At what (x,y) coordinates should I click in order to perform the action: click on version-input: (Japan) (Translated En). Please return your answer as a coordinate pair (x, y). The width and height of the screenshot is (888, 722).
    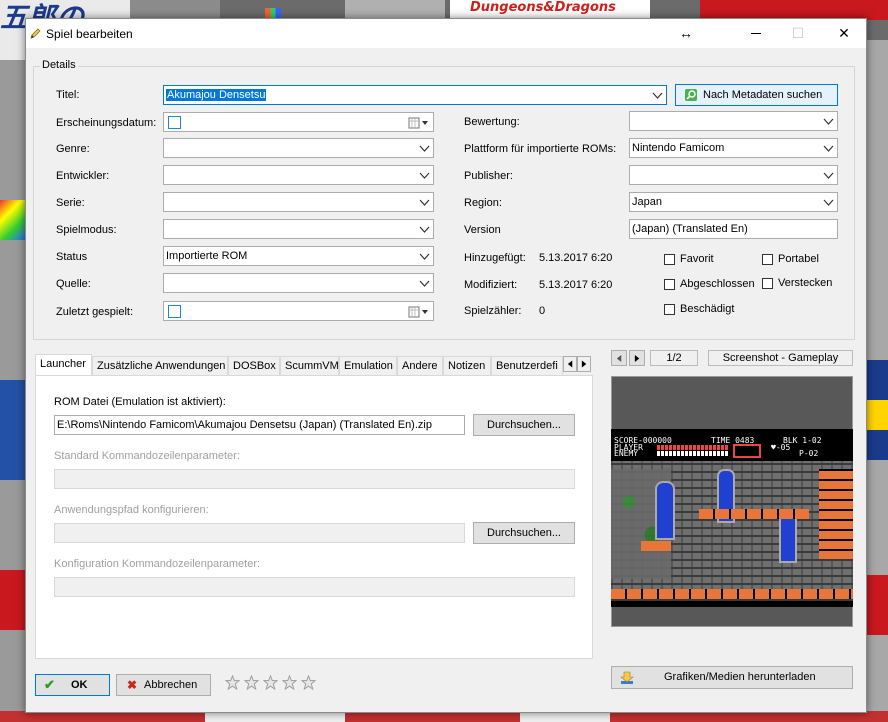
    Looking at the image, I should click on (733, 229).